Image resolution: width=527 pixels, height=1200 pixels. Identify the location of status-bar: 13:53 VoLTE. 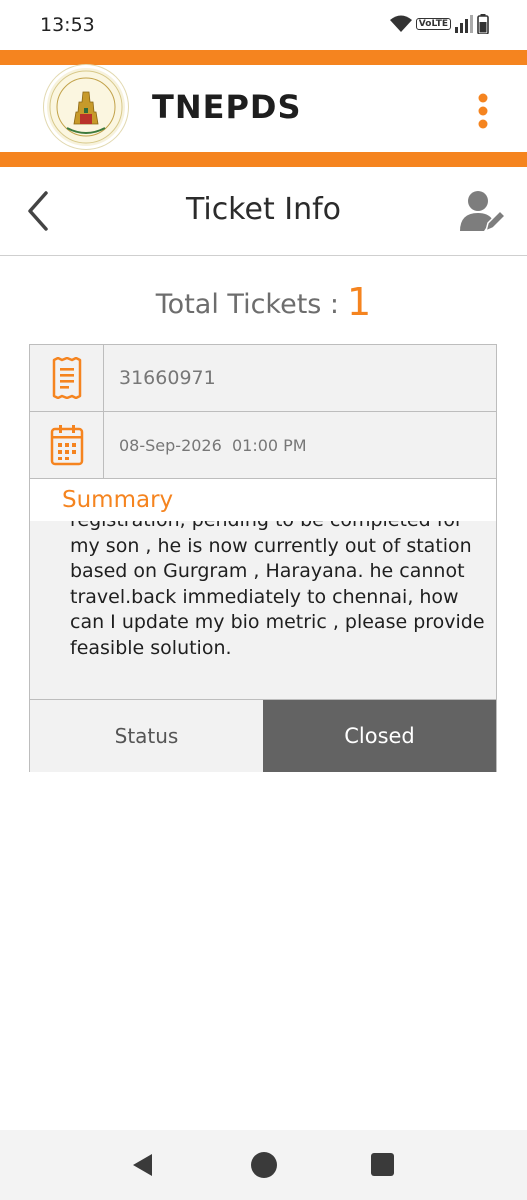
(263, 25).